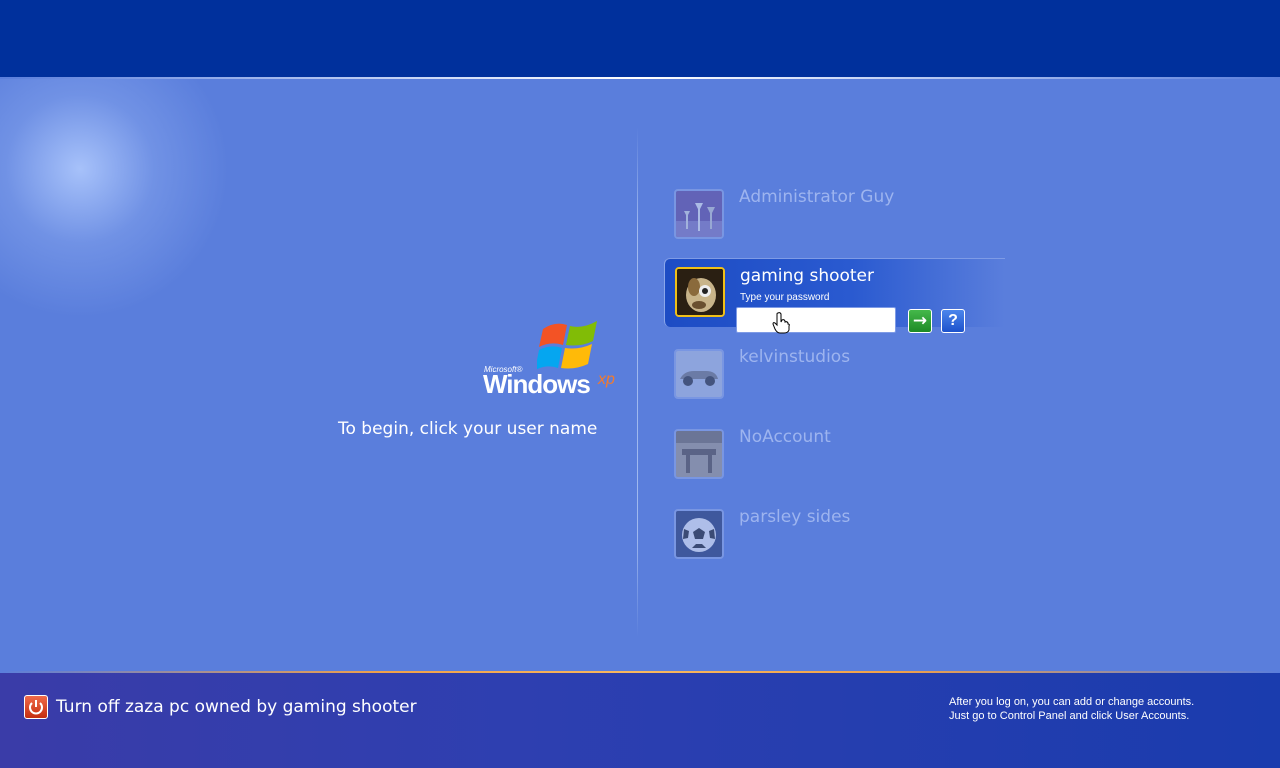 The width and height of the screenshot is (1280, 768). Describe the element at coordinates (817, 197) in the screenshot. I see `user-name: Administrator Guy` at that location.